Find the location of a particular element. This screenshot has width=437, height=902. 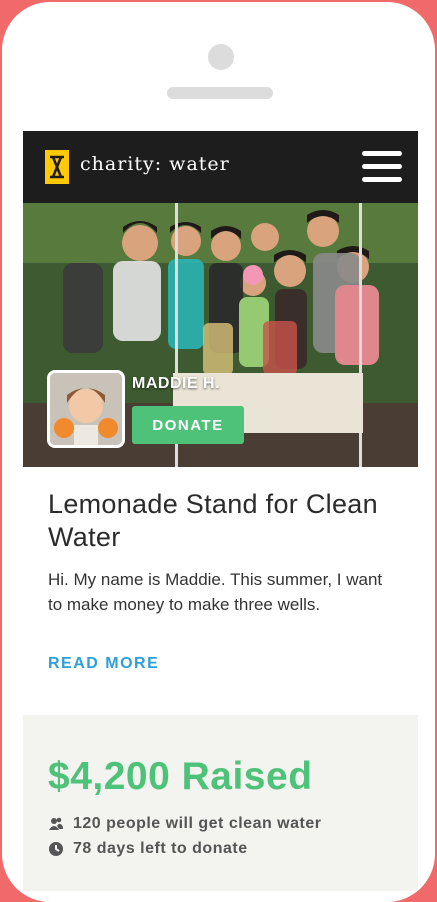

hamburger-menu-icon is located at coordinates (382, 167).